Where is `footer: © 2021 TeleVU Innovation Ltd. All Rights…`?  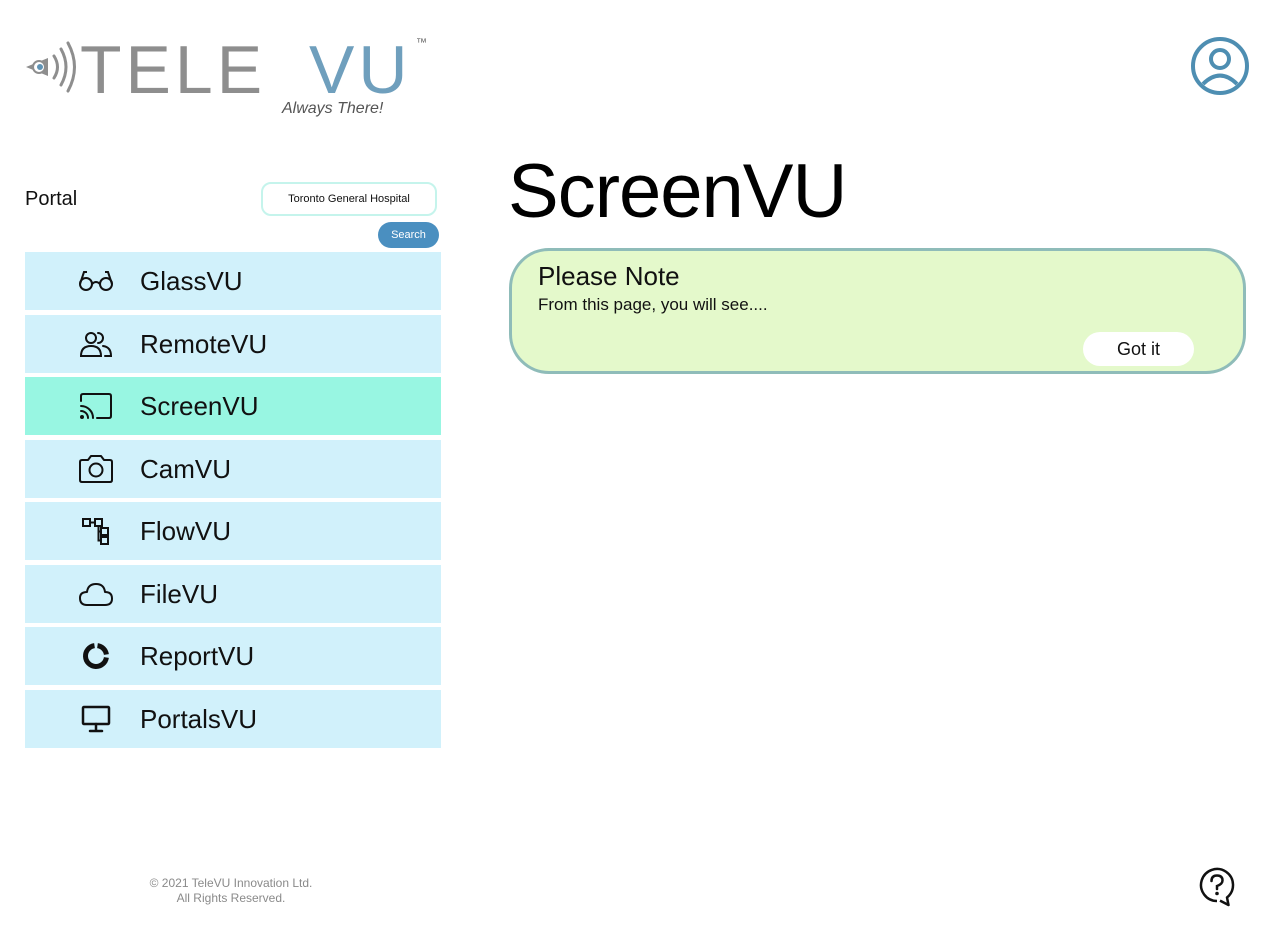 footer: © 2021 TeleVU Innovation Ltd. All Rights… is located at coordinates (231, 891).